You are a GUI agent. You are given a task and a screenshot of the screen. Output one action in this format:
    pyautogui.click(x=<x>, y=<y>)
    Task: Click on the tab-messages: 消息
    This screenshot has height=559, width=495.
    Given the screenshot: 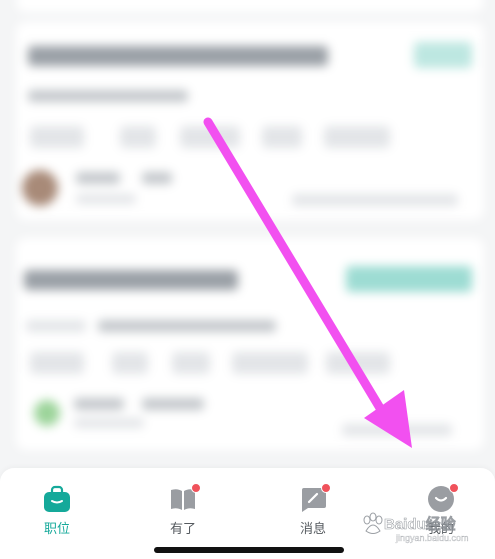 What is the action you would take?
    pyautogui.click(x=313, y=511)
    